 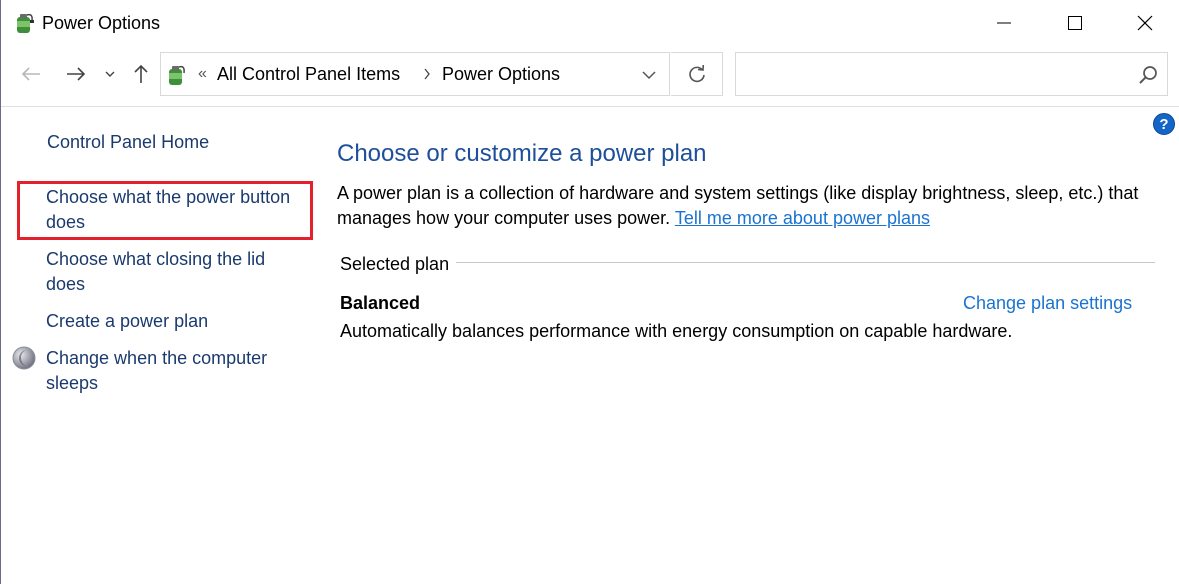 I want to click on recent-locations-button, so click(x=110, y=74).